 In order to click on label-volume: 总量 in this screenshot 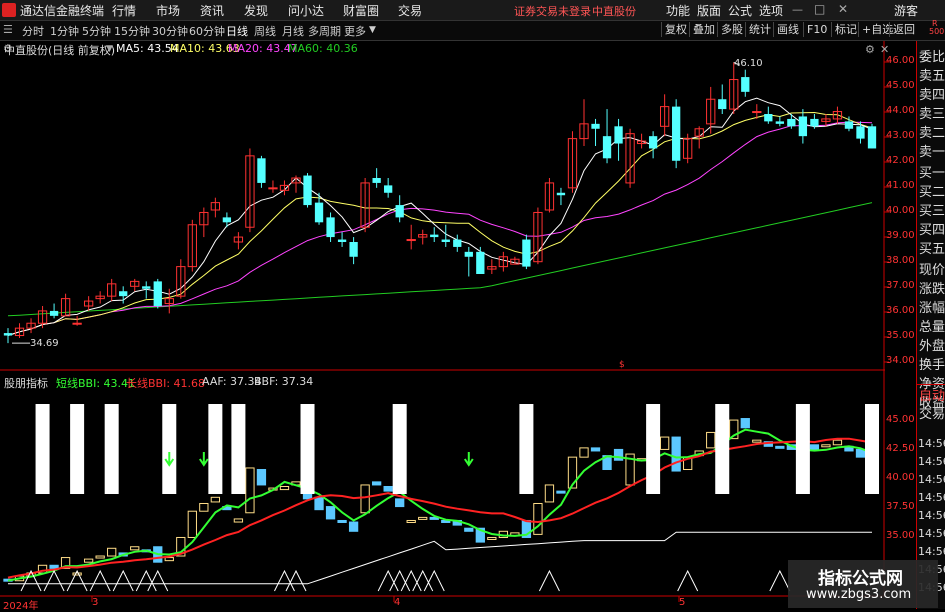, I will do `click(932, 327)`.